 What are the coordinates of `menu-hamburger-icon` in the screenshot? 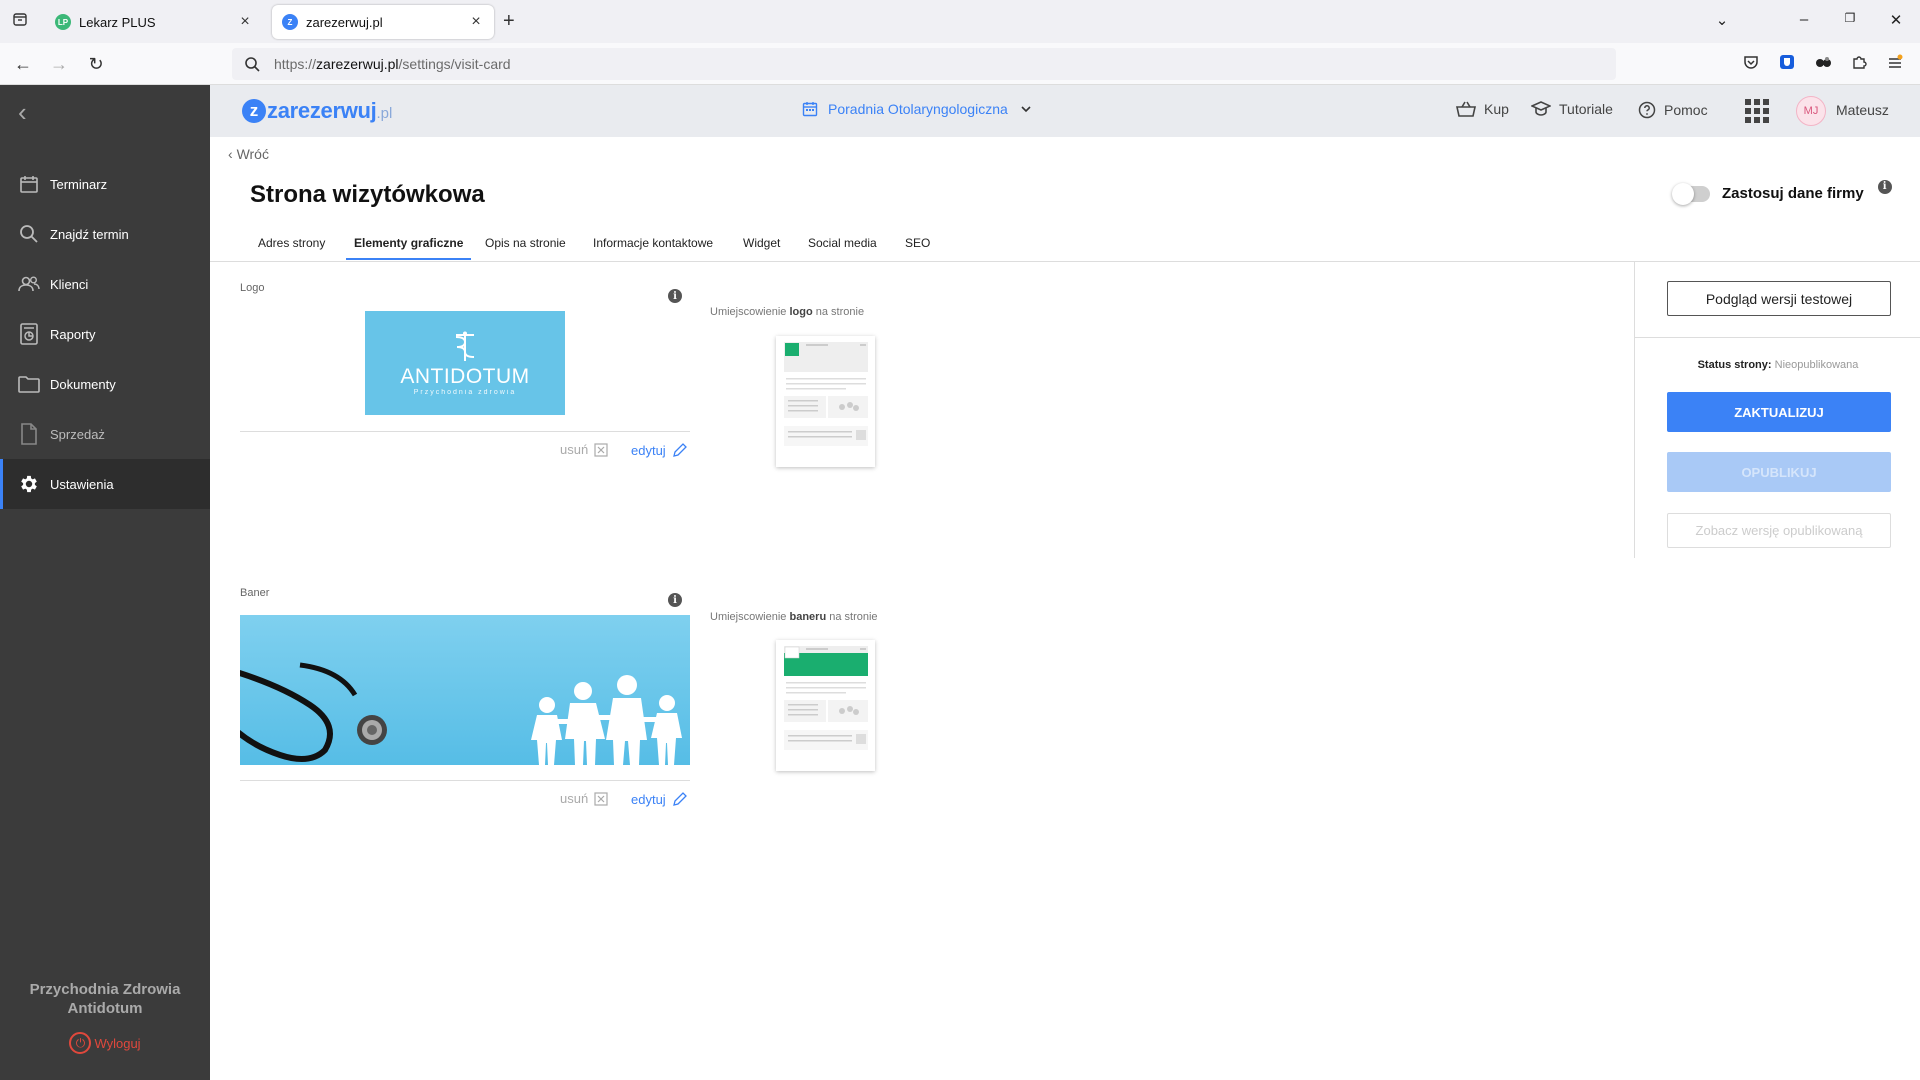 It's located at (1895, 64).